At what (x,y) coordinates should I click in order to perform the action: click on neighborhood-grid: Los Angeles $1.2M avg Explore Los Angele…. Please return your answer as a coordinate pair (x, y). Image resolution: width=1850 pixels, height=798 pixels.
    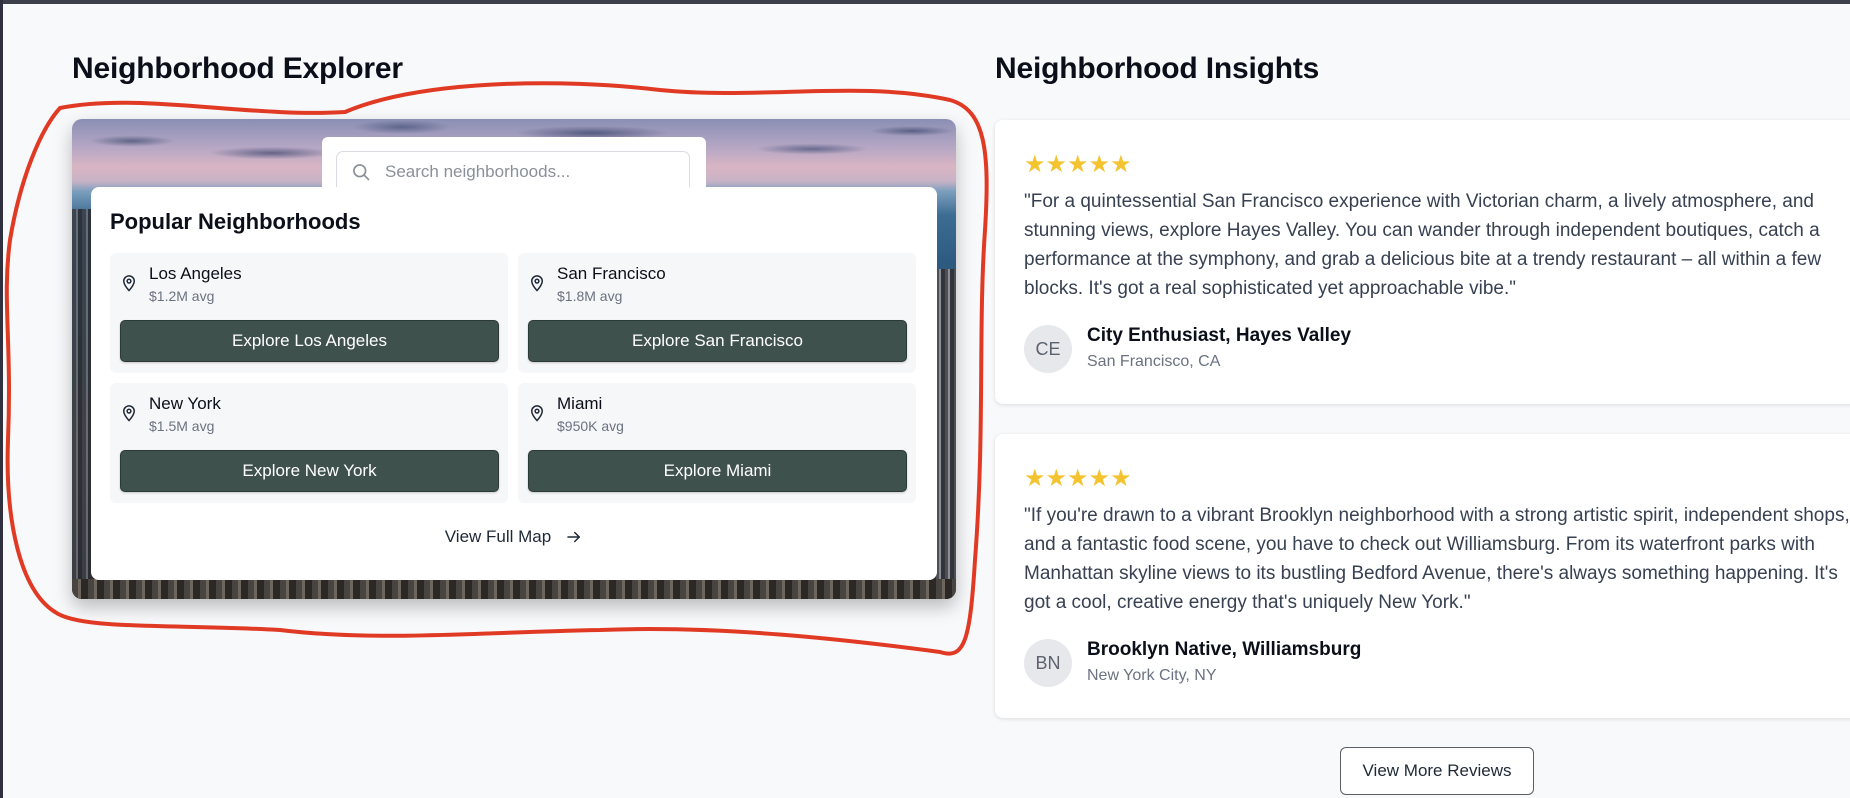
    Looking at the image, I should click on (514, 378).